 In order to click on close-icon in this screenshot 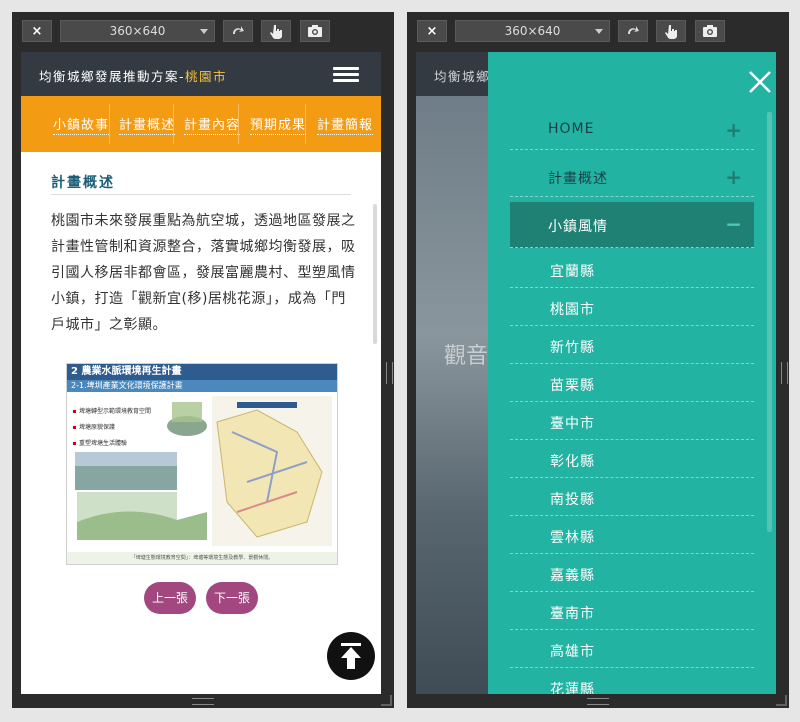, I will do `click(760, 82)`.